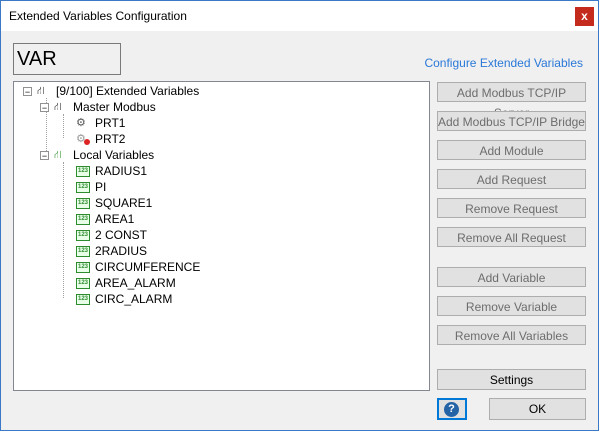 The image size is (599, 431). I want to click on settings-button: Settings, so click(511, 379).